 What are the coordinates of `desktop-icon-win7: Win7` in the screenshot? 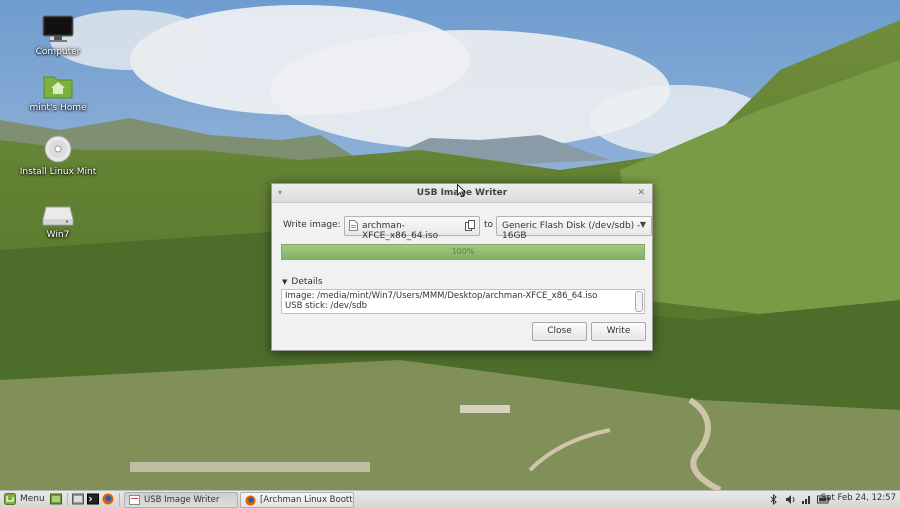 It's located at (58, 221).